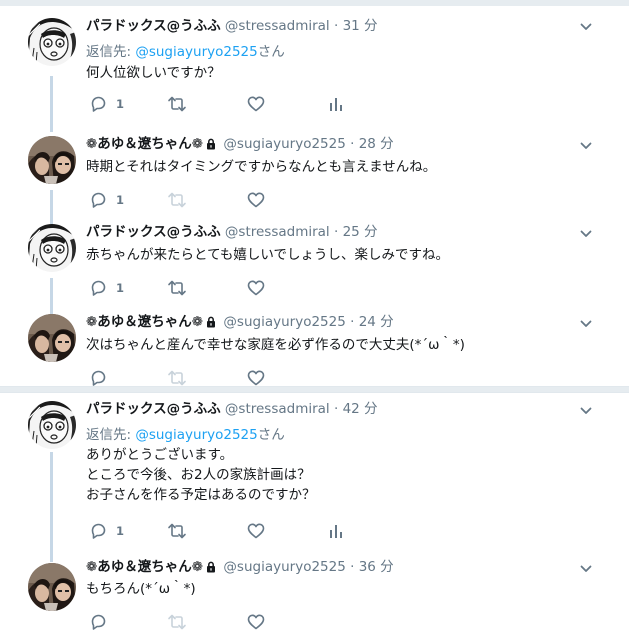 The height and width of the screenshot is (643, 629). What do you see at coordinates (160, 455) in the screenshot?
I see `tweet-text-line: ありがとうございます。` at bounding box center [160, 455].